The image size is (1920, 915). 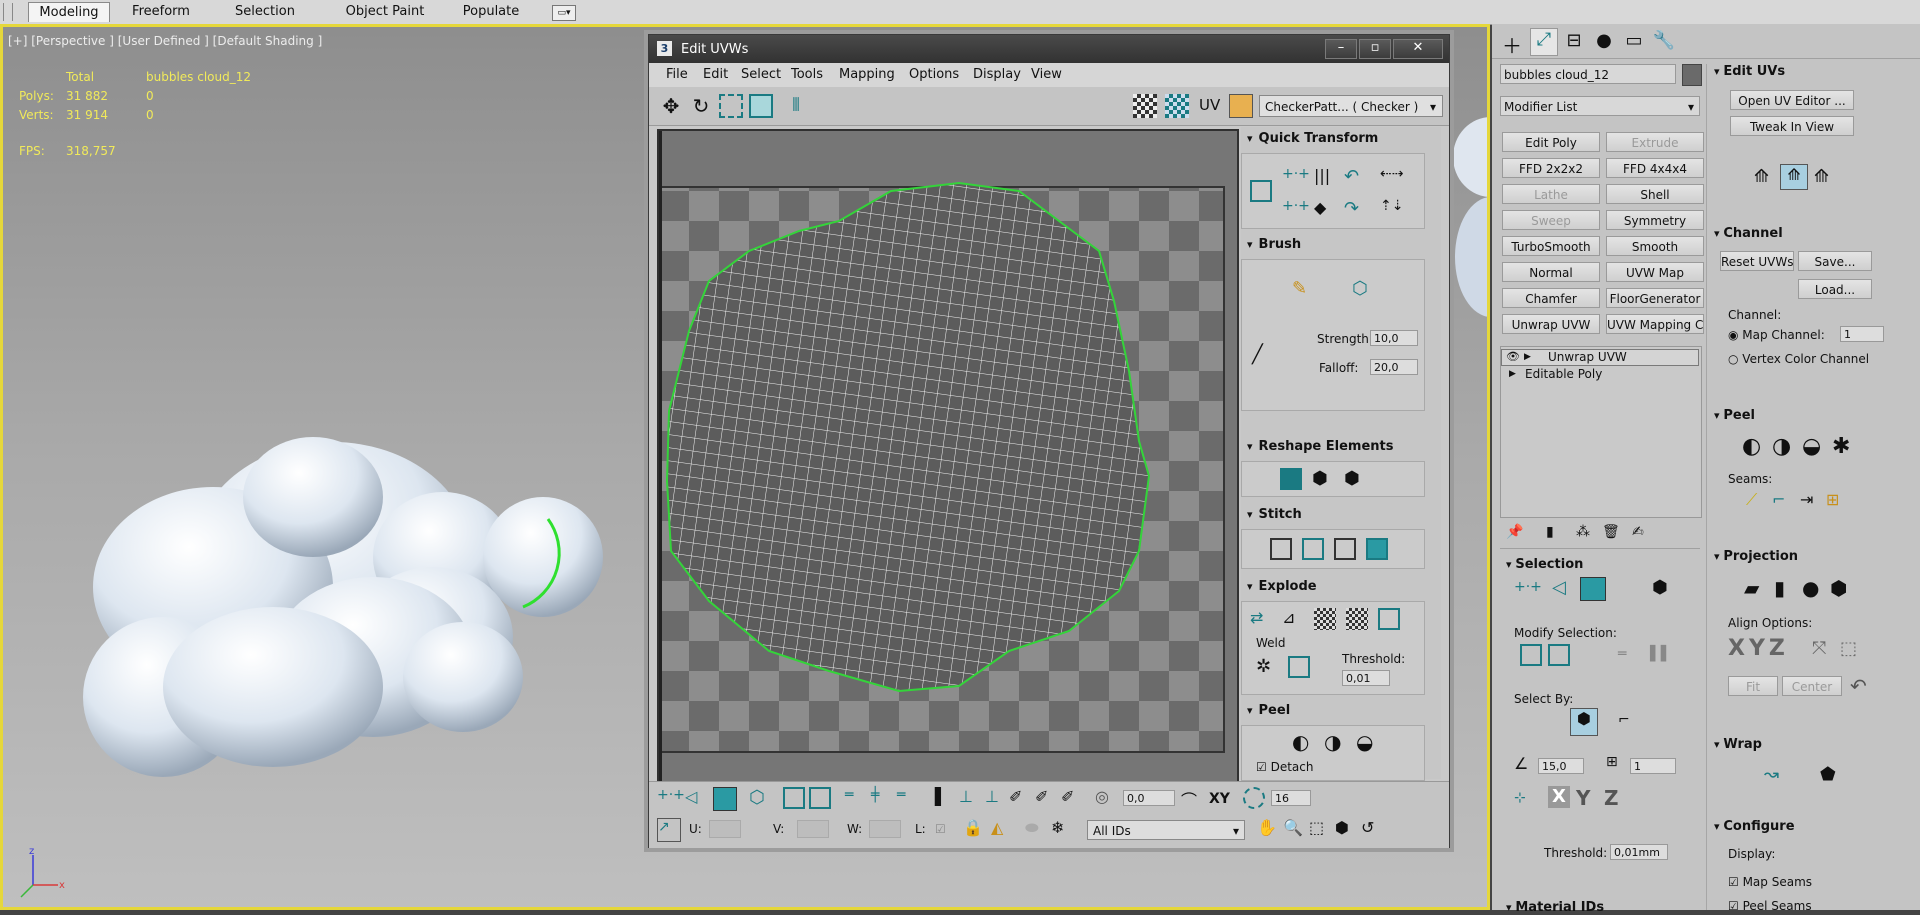 What do you see at coordinates (1819, 648) in the screenshot?
I see `best-align-icon: ⤧` at bounding box center [1819, 648].